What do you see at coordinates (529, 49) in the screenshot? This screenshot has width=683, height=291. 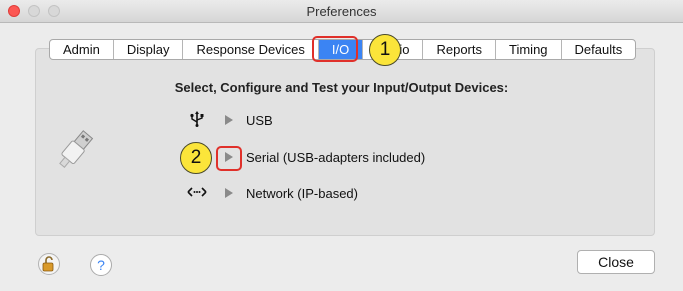 I see `tab-timing: Timing` at bounding box center [529, 49].